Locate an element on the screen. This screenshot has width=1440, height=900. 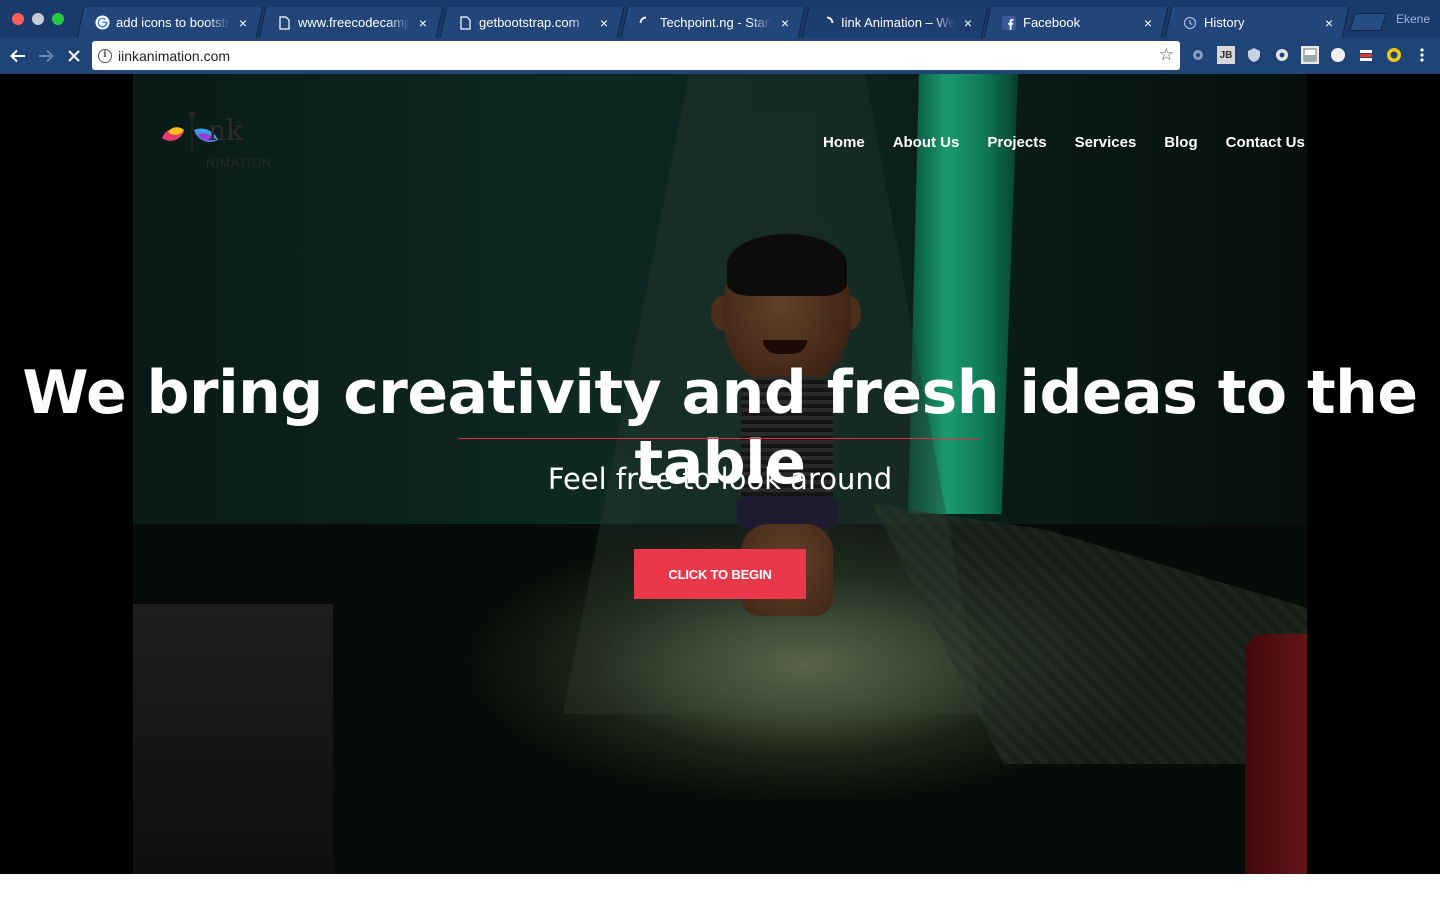
tab-iink-animation: Iink Animation – We create × is located at coordinates (895, 22).